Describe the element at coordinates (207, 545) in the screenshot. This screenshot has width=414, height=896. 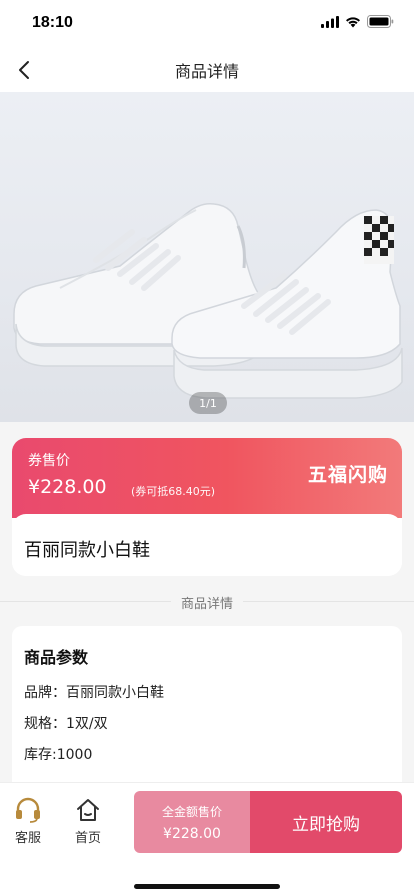
I see `title-panel: 百丽同款小白鞋` at that location.